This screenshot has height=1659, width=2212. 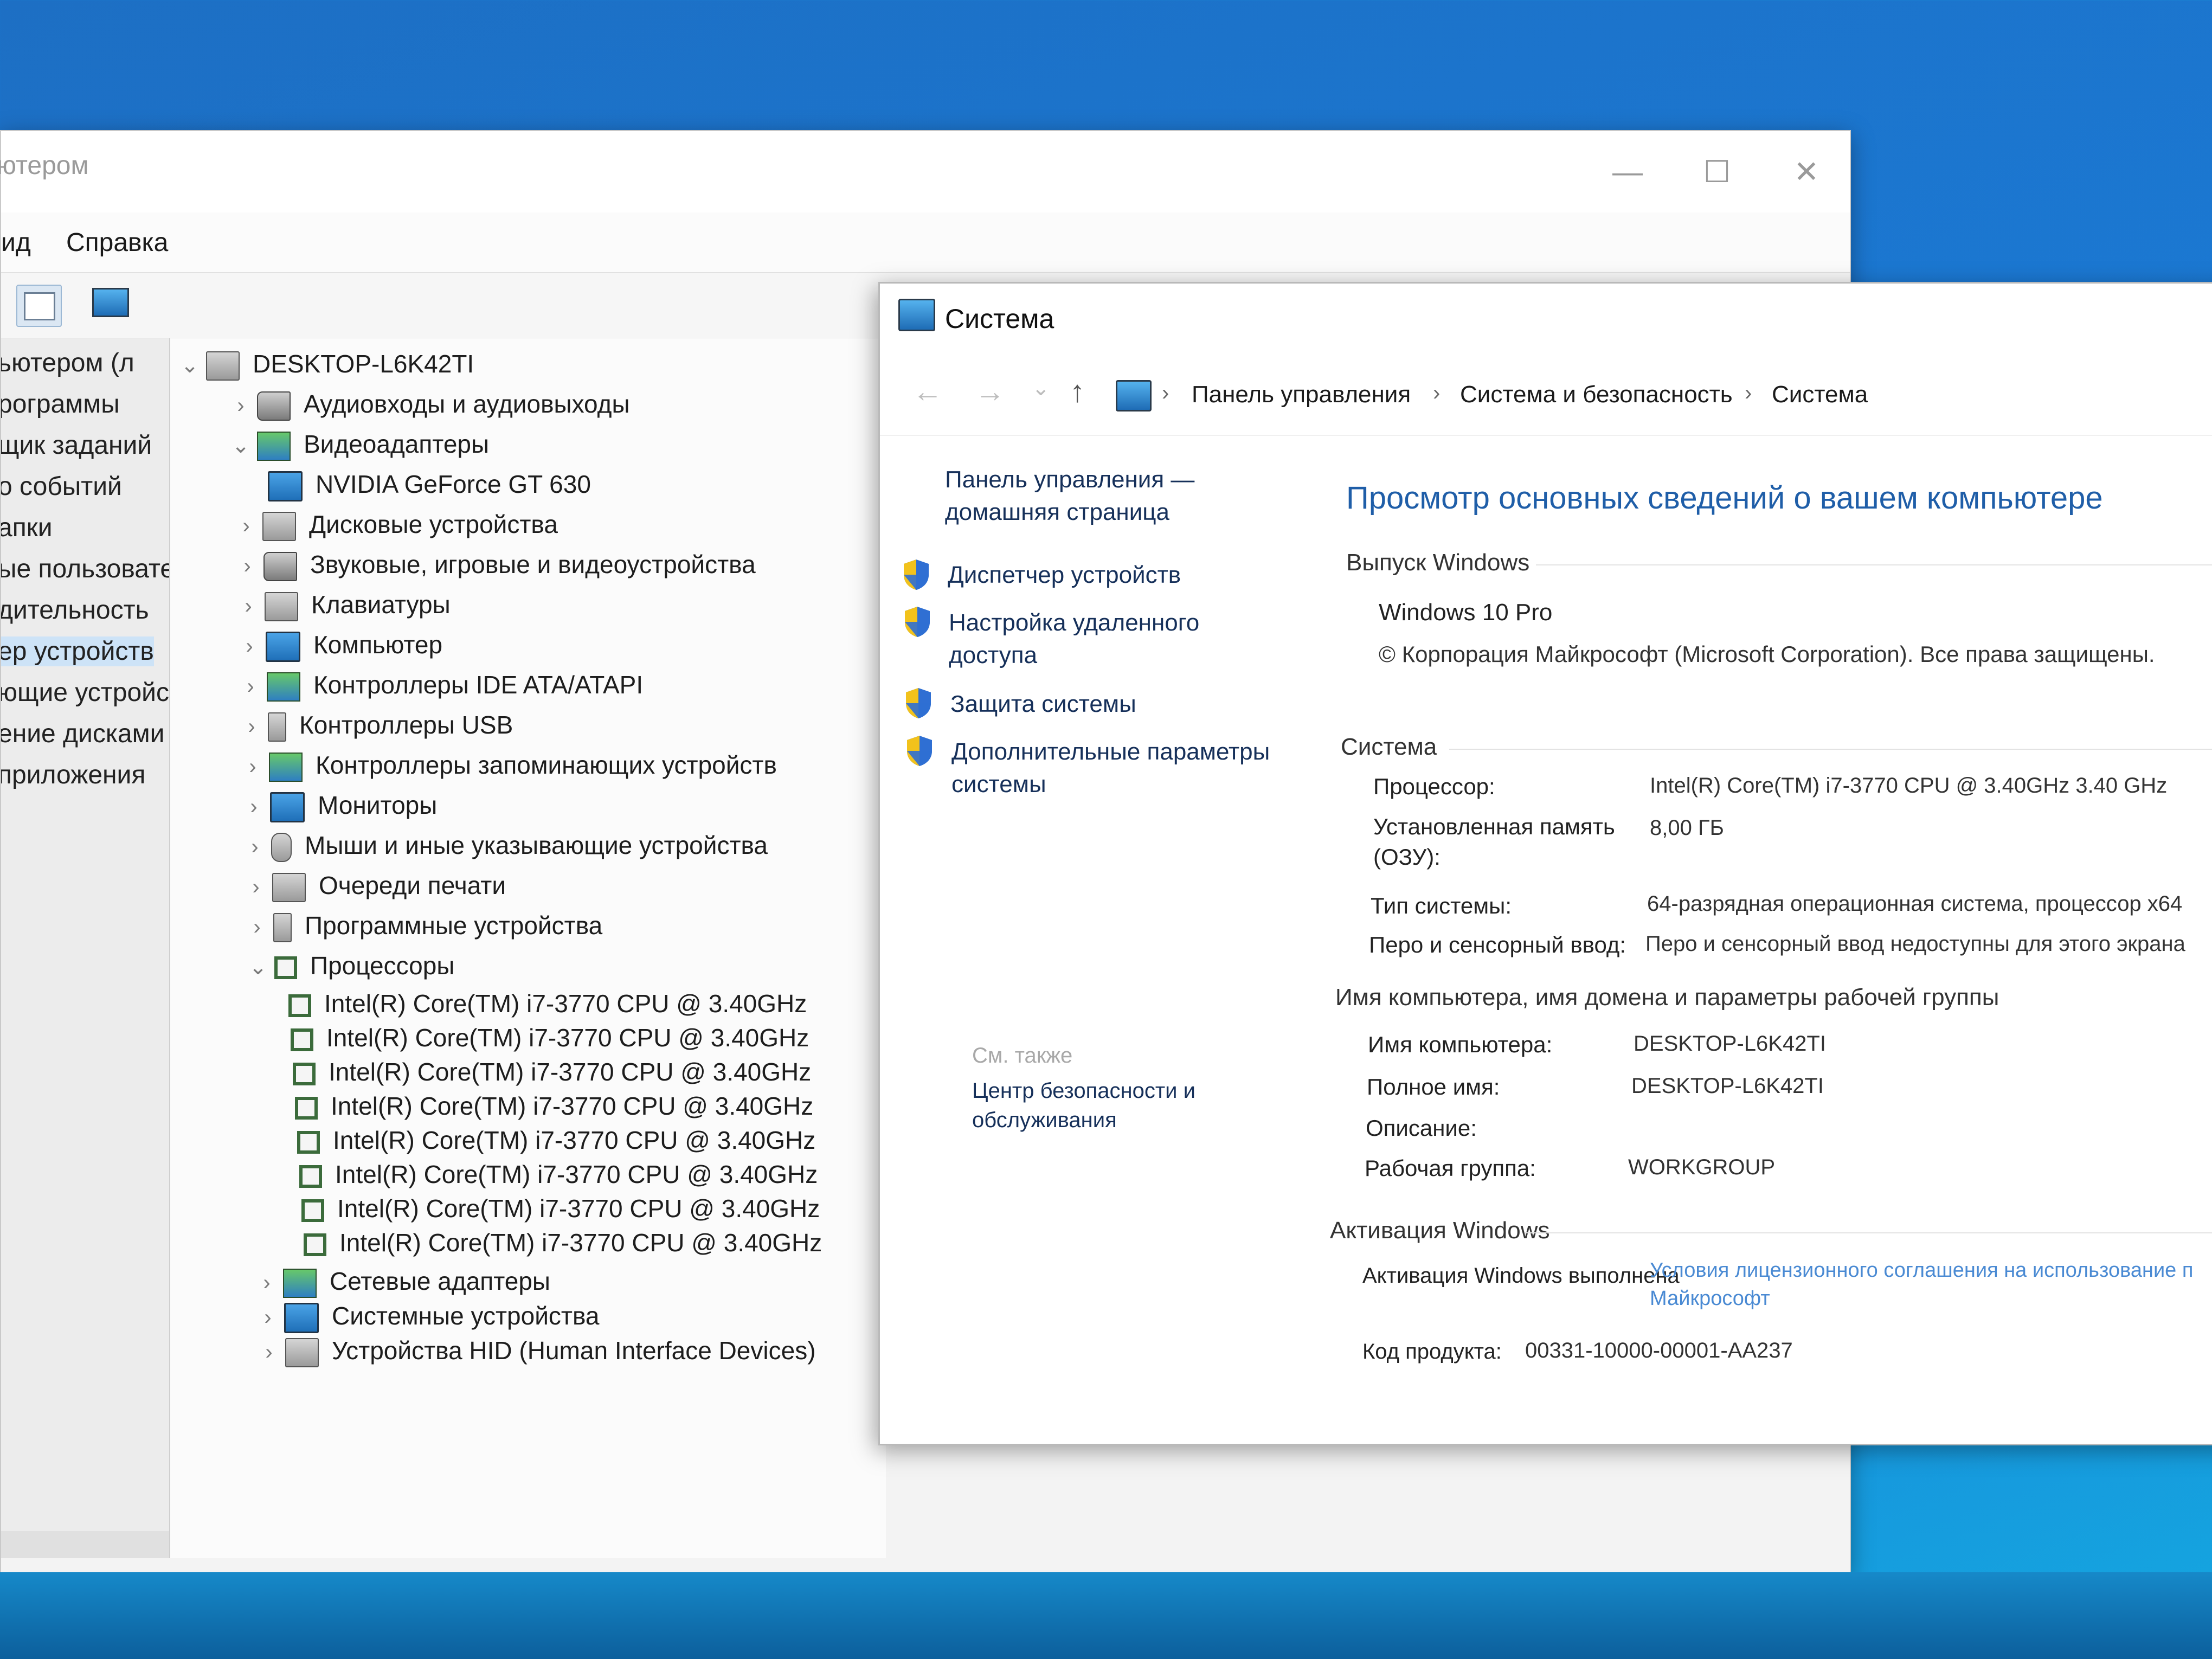 I want to click on security-maintenance-link: Центр безопасности и обслуживания, so click(x=1083, y=1105).